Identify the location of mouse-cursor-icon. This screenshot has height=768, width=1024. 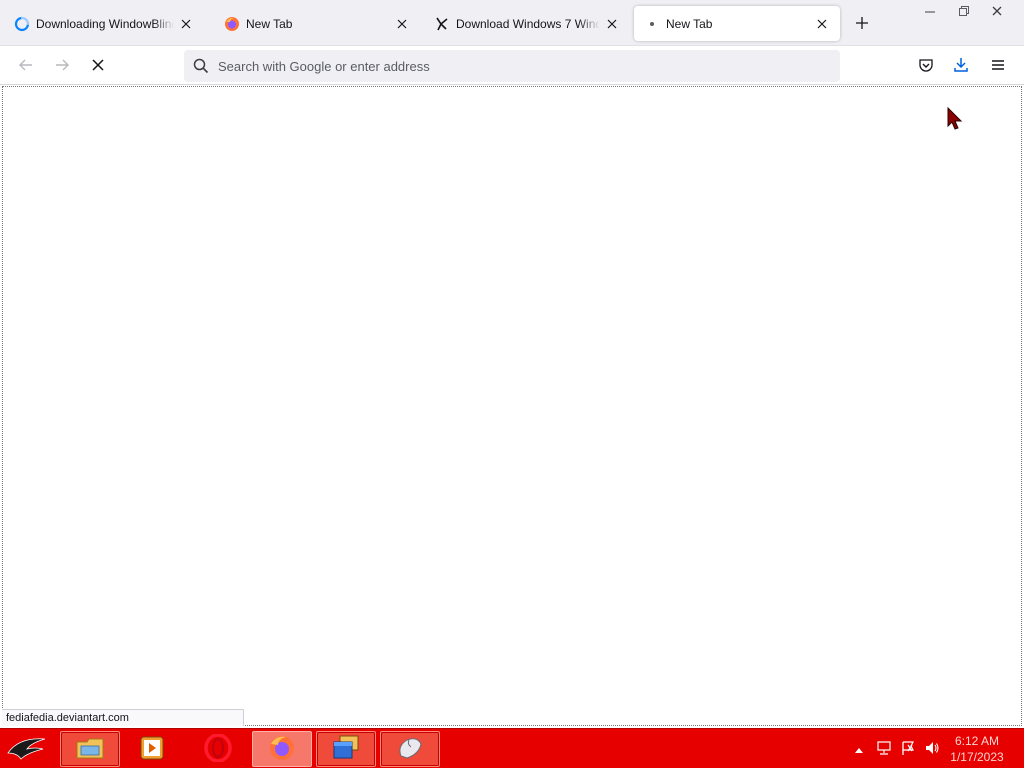
(955, 118).